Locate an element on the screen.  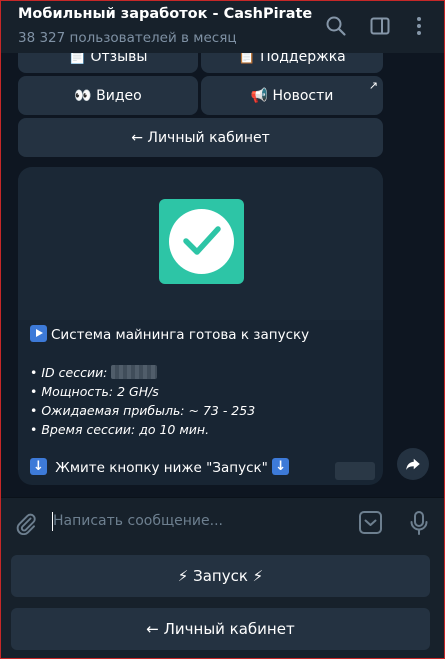
message-title-line: Система майнинга готова к запуску is located at coordinates (202, 334).